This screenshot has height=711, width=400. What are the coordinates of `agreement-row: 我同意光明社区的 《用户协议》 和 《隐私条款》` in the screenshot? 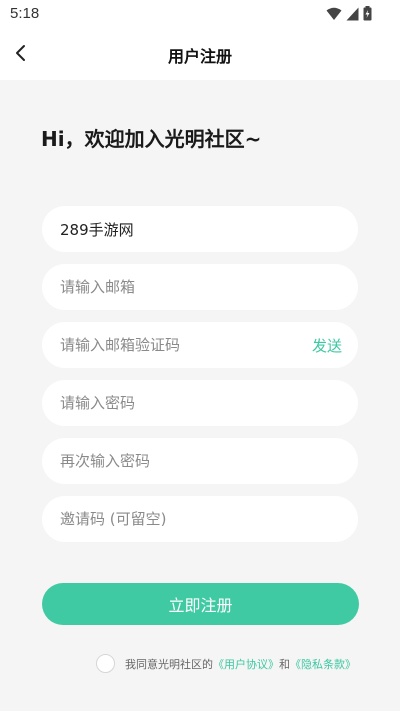 It's located at (226, 663).